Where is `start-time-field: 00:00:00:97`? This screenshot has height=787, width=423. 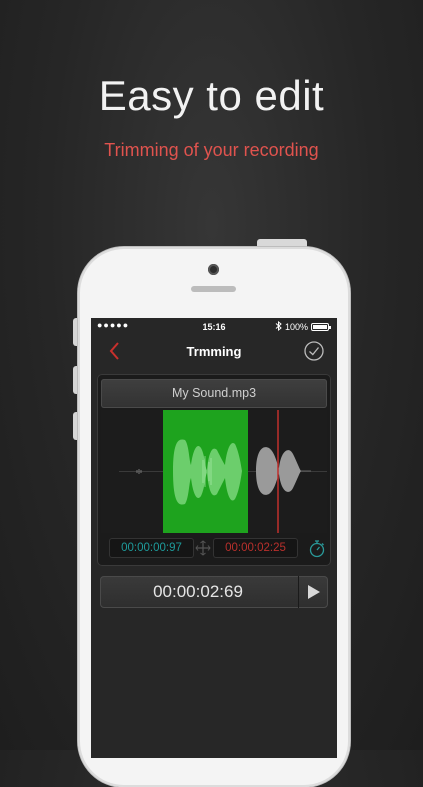 start-time-field: 00:00:00:97 is located at coordinates (151, 548).